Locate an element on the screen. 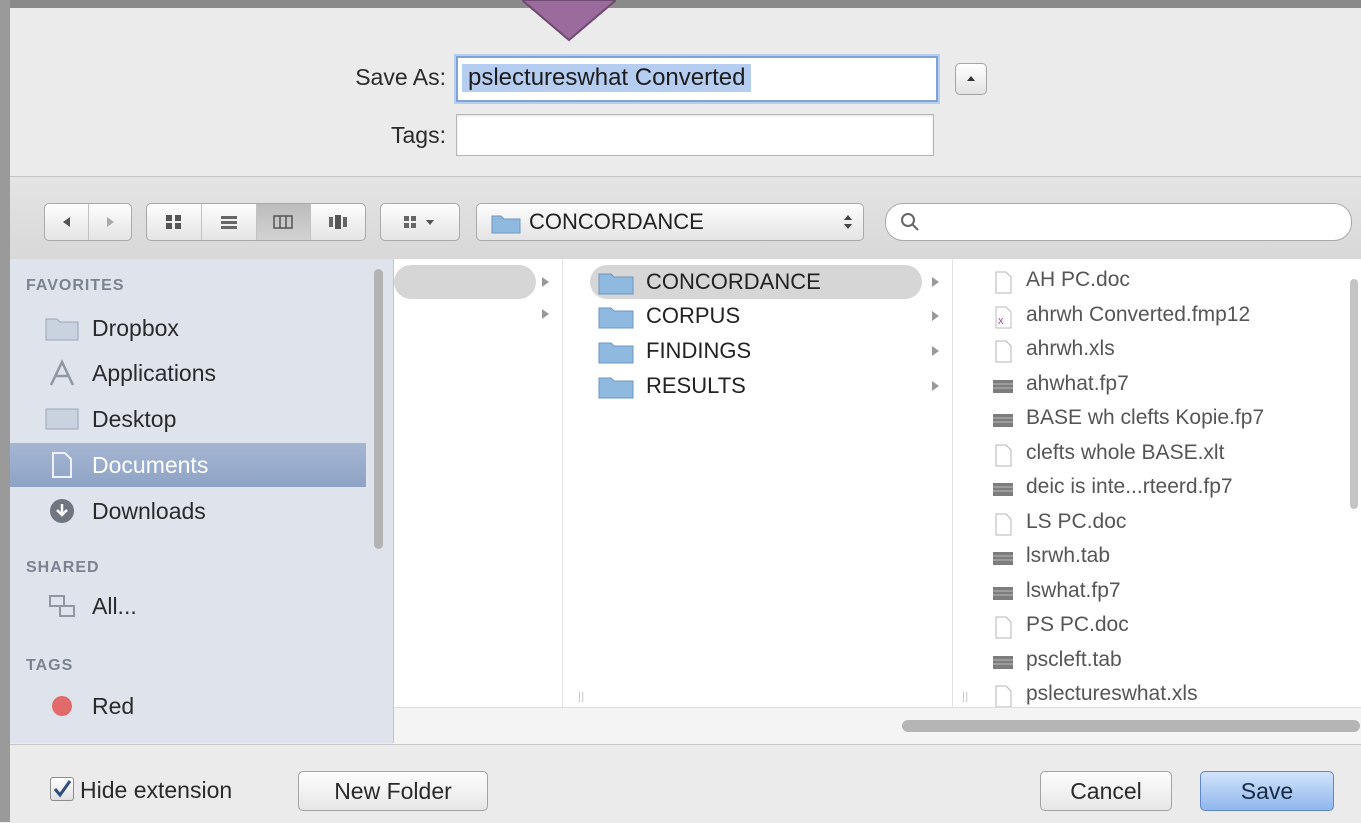 The image size is (1361, 823). save-button: Save is located at coordinates (1267, 791).